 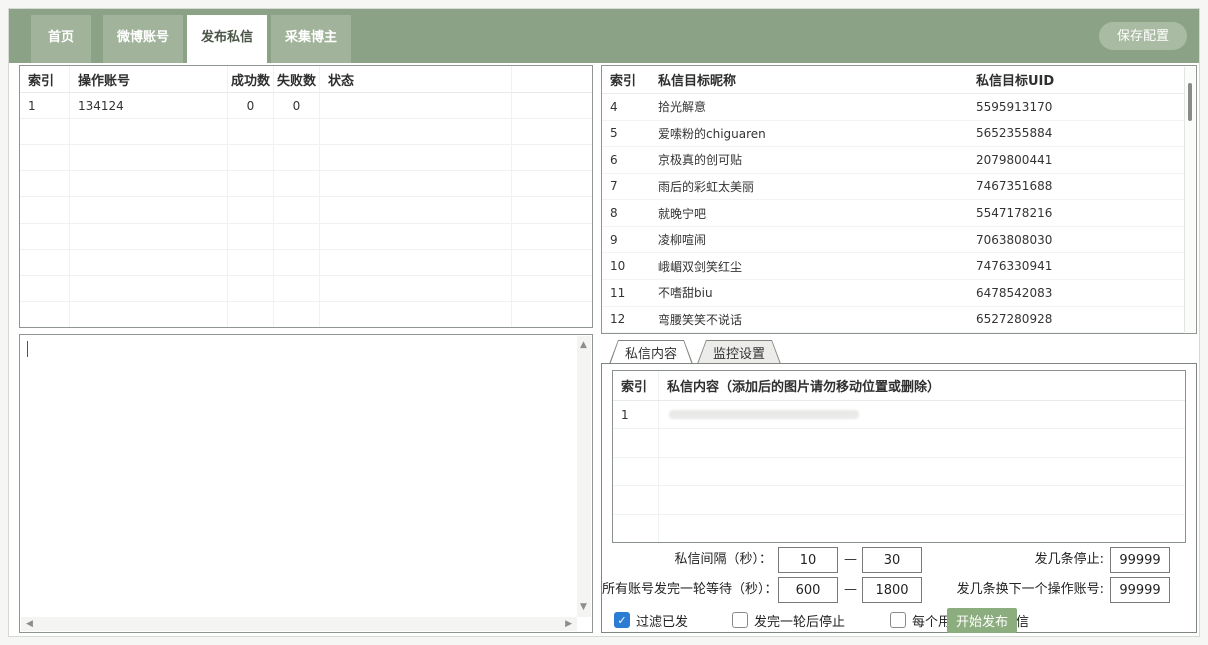 What do you see at coordinates (299, 624) in the screenshot?
I see `horizontal-scrollbar: ◀ ▶` at bounding box center [299, 624].